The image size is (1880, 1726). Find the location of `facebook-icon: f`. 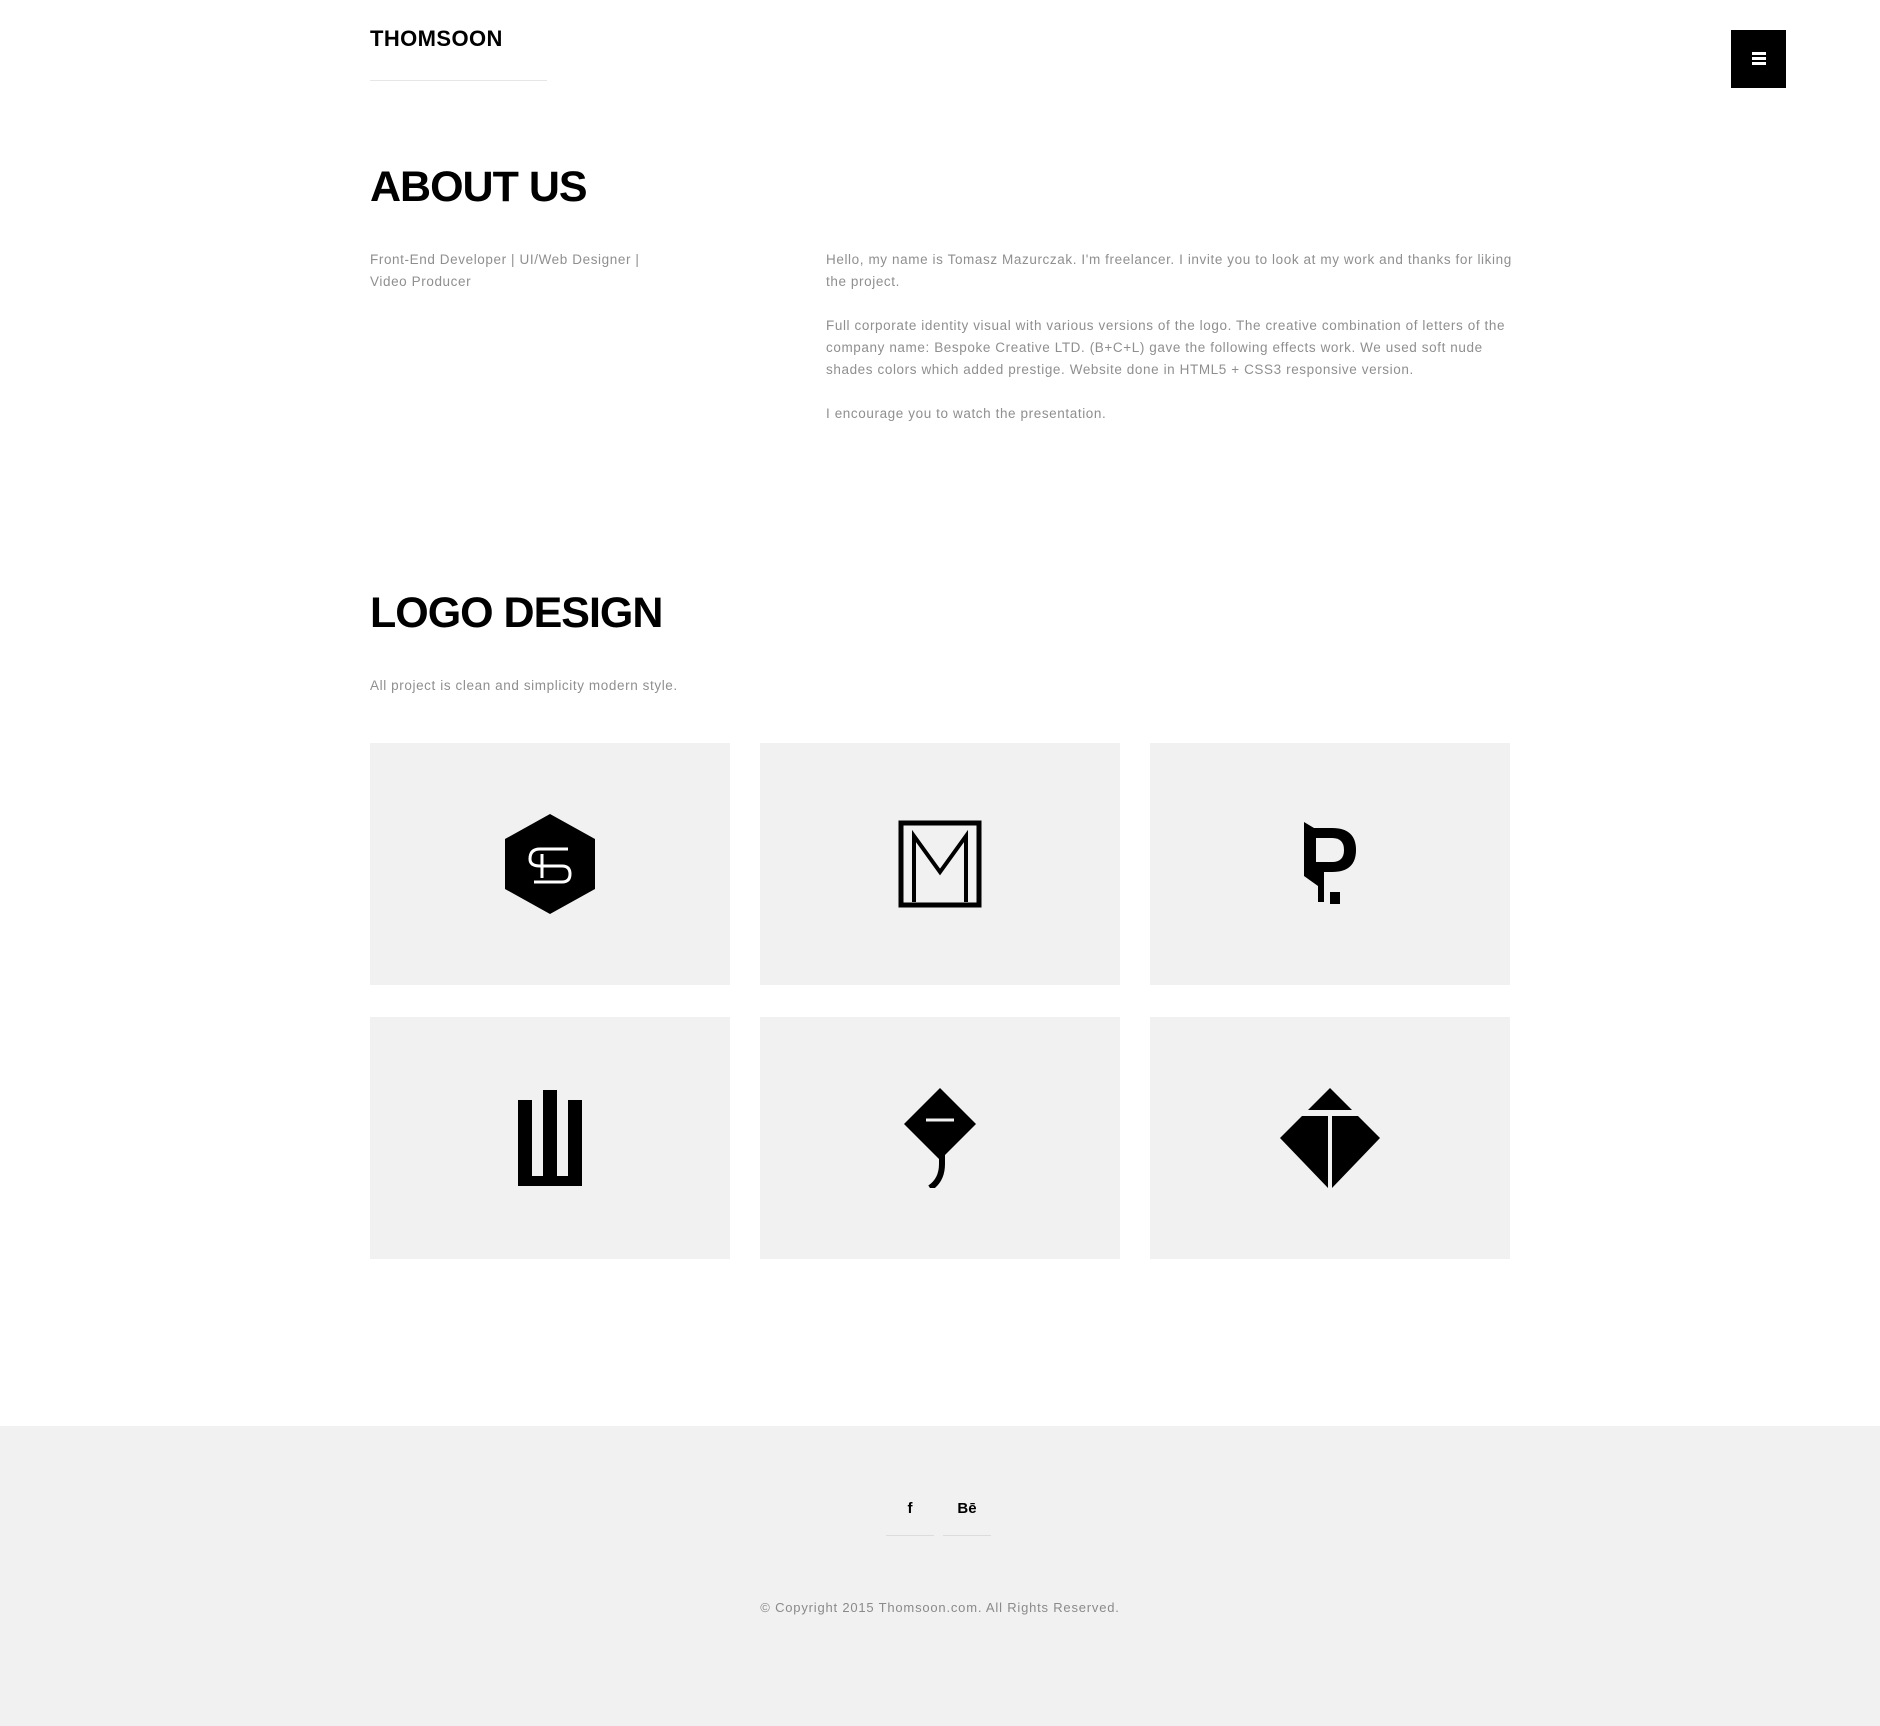

facebook-icon: f is located at coordinates (910, 1508).